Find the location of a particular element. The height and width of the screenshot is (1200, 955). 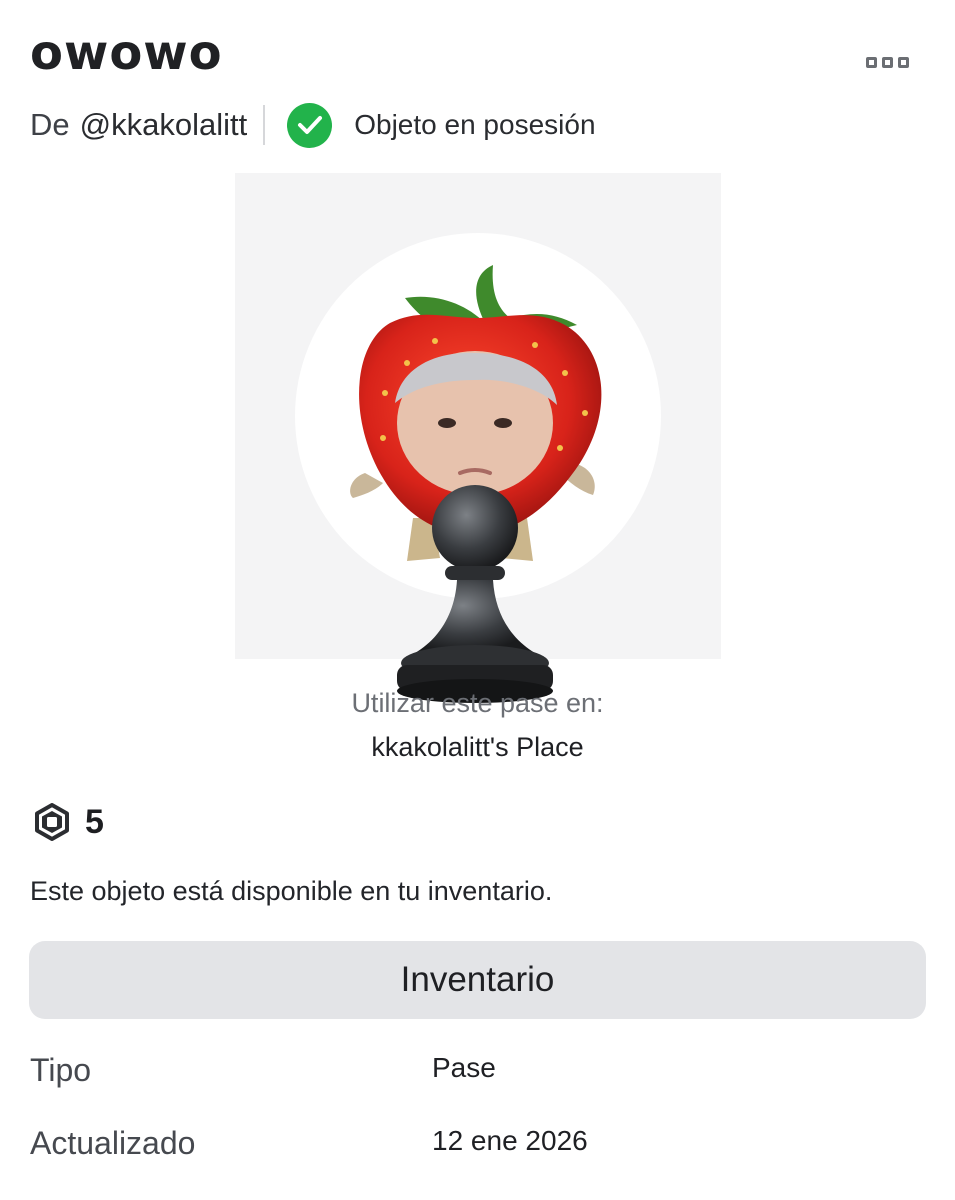

detail-label-type: Tipo is located at coordinates (61, 1070).